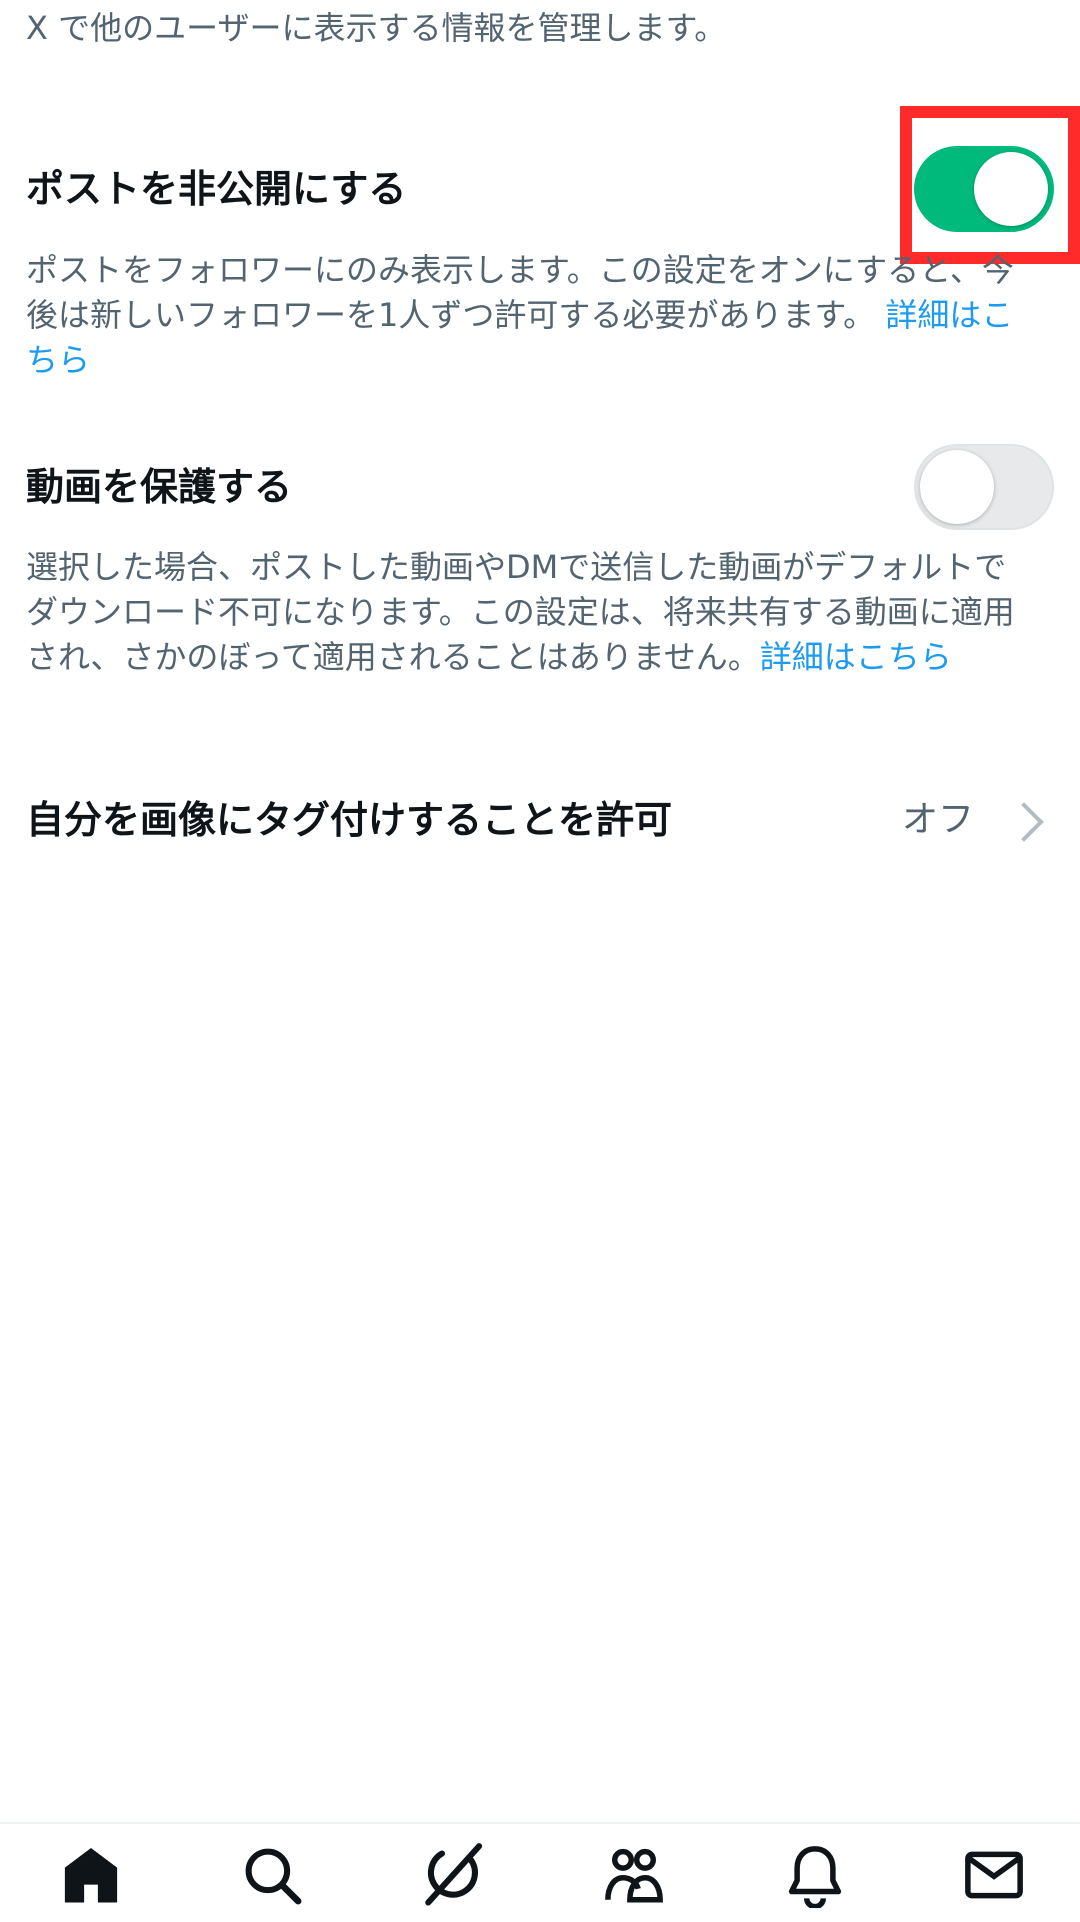 This screenshot has height=1922, width=1080. Describe the element at coordinates (957, 487) in the screenshot. I see `toggle-knob` at that location.